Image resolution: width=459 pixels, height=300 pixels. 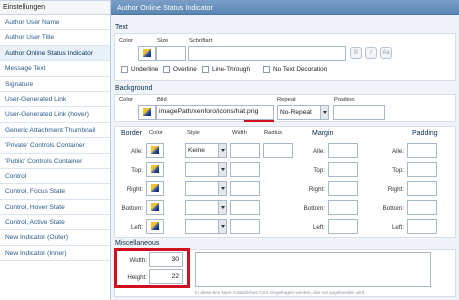 What do you see at coordinates (316, 189) in the screenshot?
I see `margin-right-label: Right:` at bounding box center [316, 189].